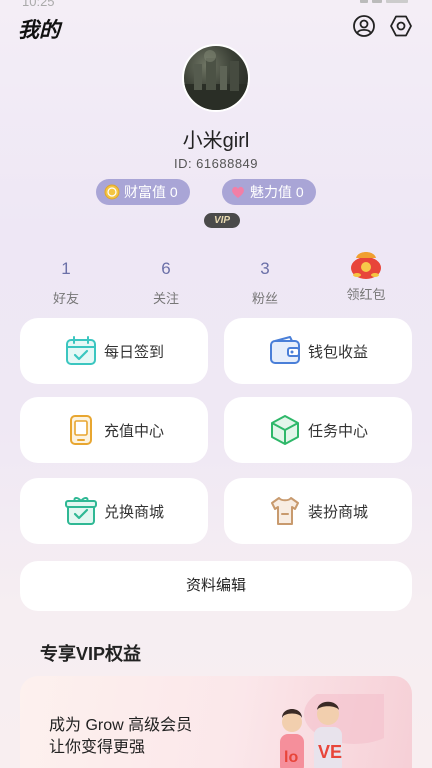 This screenshot has height=768, width=432. I want to click on status-time: 10:25, so click(38, 4).